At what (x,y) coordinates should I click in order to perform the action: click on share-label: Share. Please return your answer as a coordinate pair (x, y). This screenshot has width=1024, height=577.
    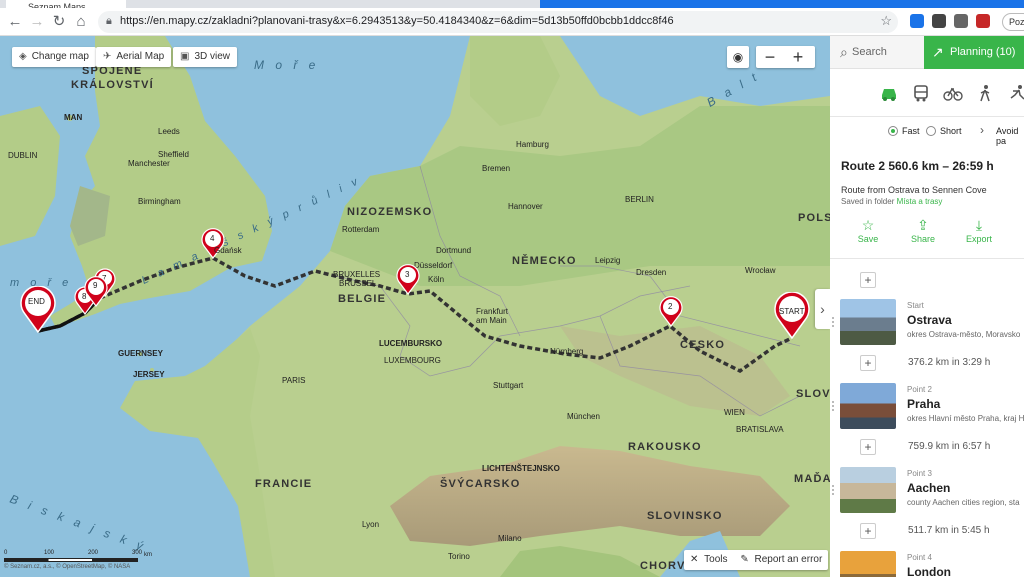
    Looking at the image, I should click on (923, 239).